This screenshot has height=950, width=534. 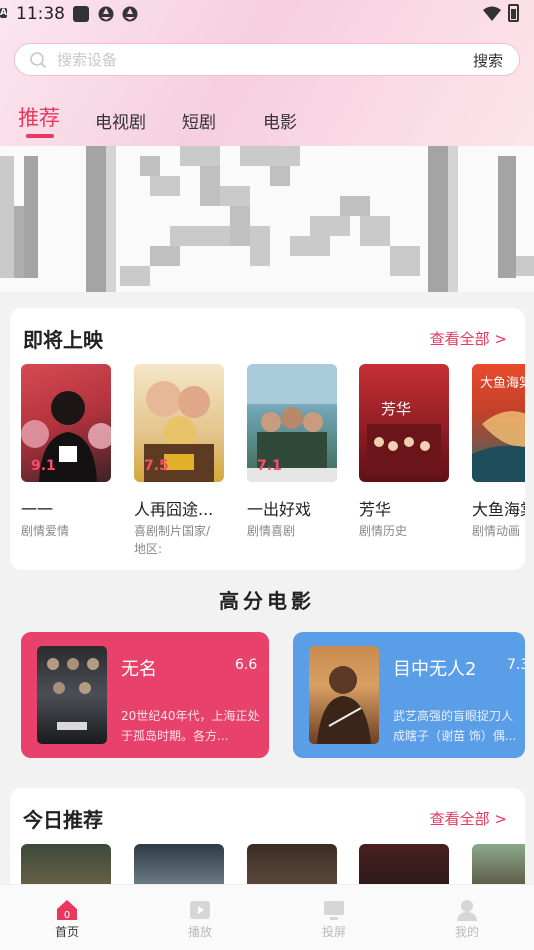 What do you see at coordinates (468, 818) in the screenshot?
I see `today-view-all-link: 查看全部 >` at bounding box center [468, 818].